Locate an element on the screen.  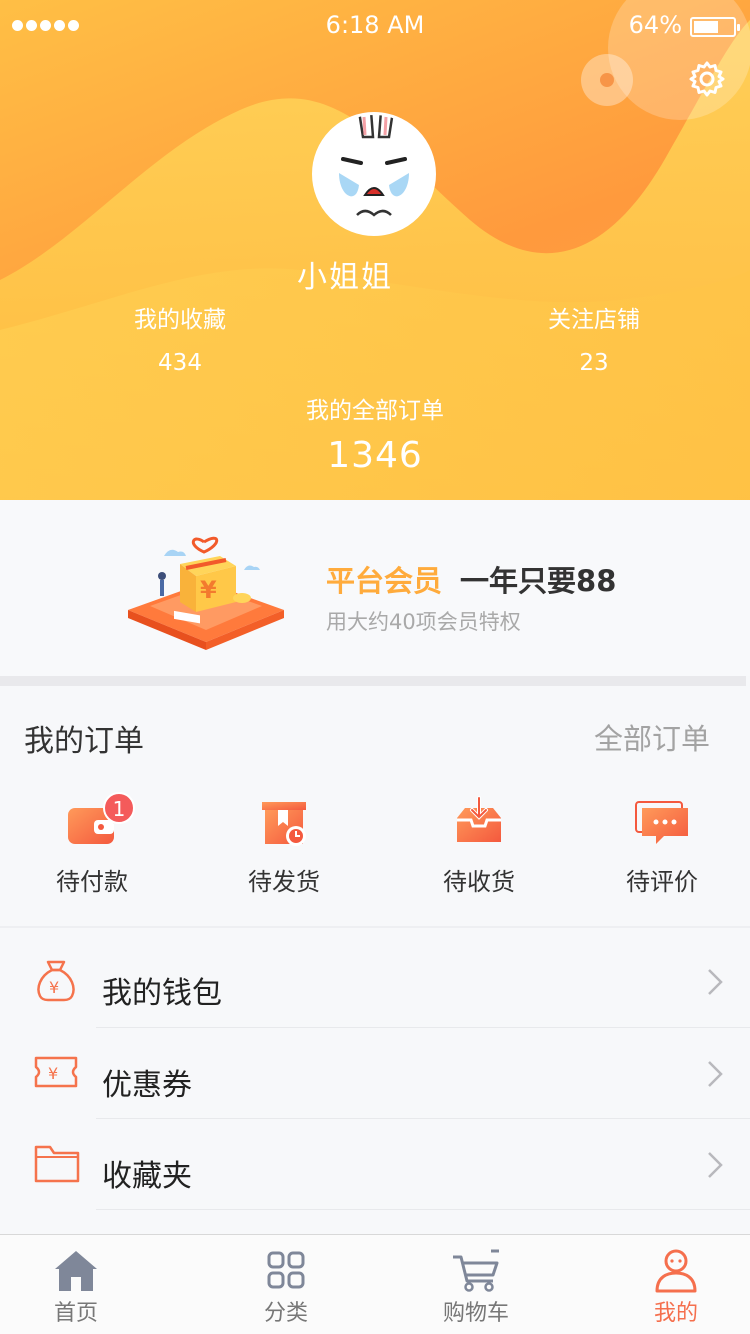
order-pending-payment: 1 待付款 is located at coordinates (92, 844).